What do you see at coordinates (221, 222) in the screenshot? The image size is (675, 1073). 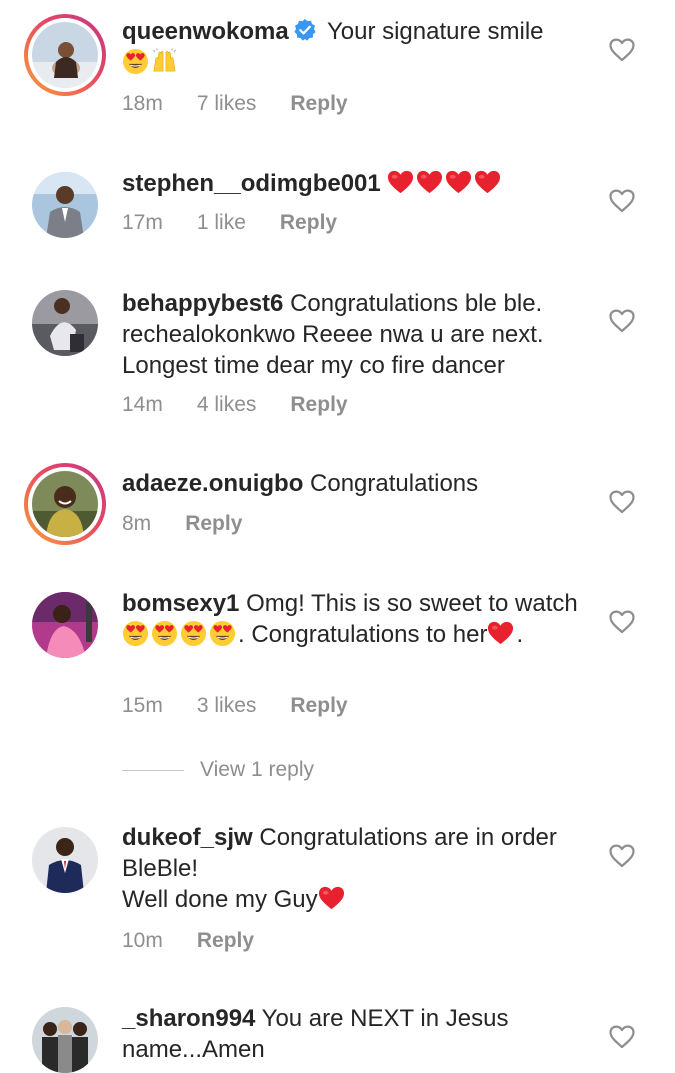 I see `likes-count: 1 like` at bounding box center [221, 222].